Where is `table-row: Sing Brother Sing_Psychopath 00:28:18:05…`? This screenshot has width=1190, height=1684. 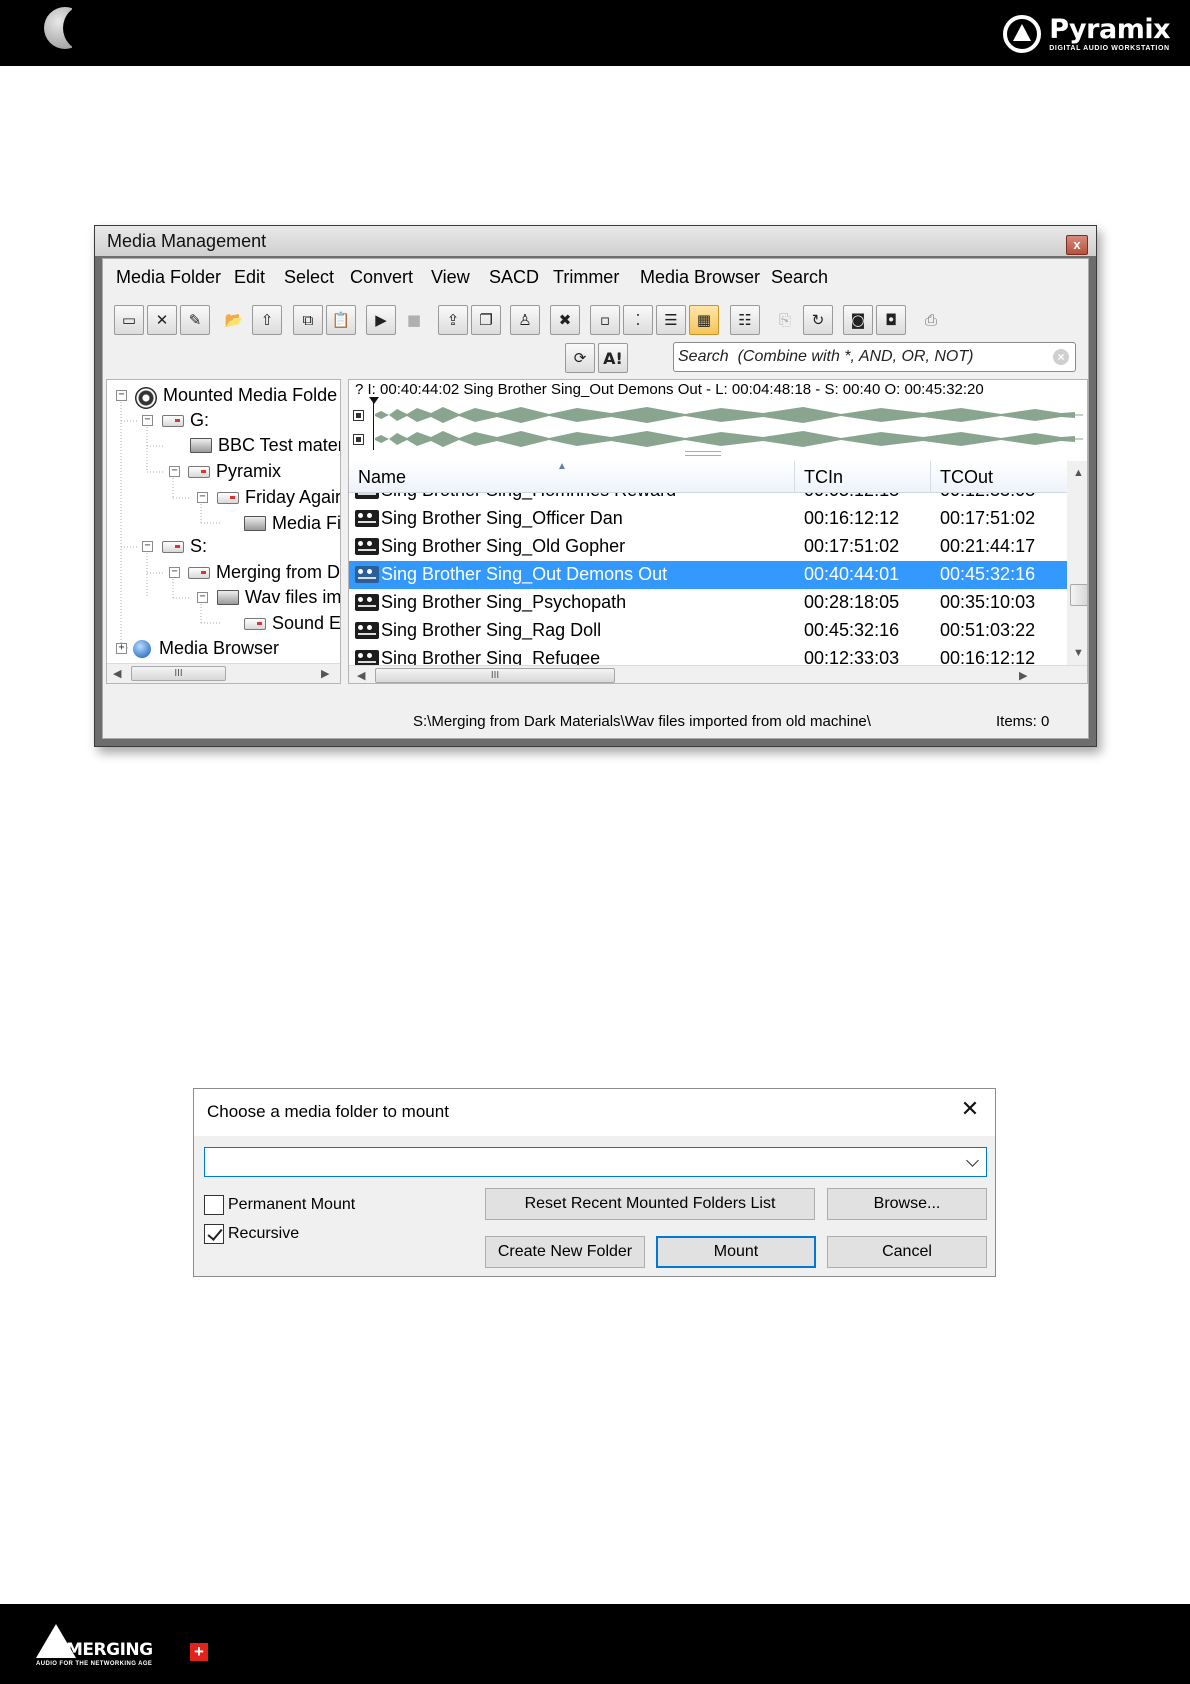
table-row: Sing Brother Sing_Psychopath 00:28:18:05… is located at coordinates (708, 603).